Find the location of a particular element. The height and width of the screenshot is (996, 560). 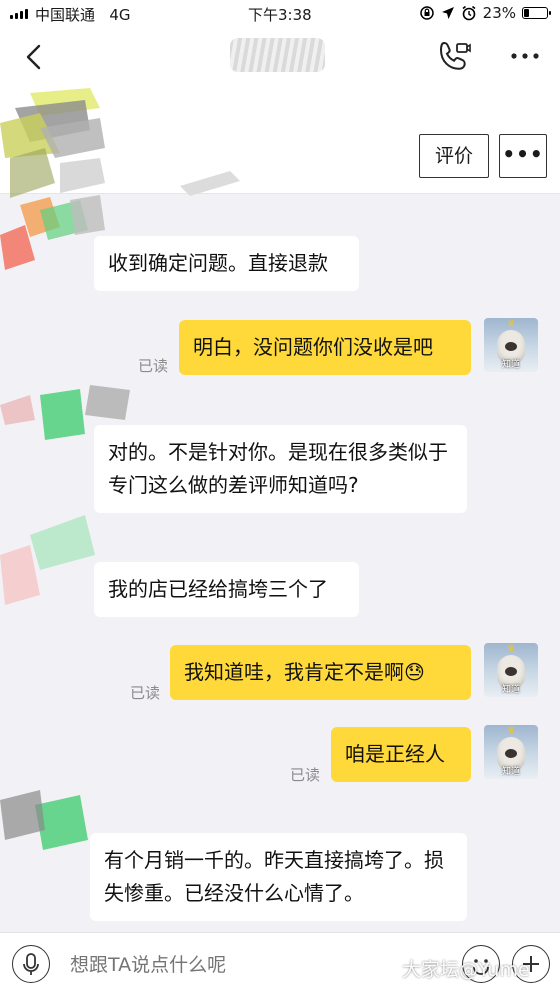

microphone-icon is located at coordinates (30, 963).